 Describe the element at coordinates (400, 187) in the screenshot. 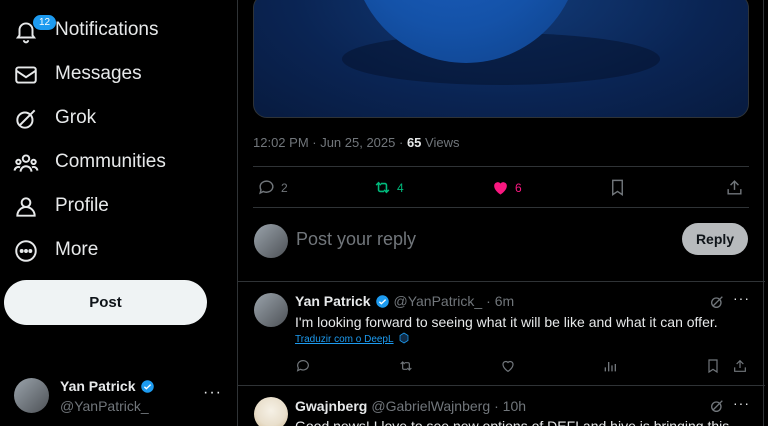

I see `repost-count: 4` at that location.